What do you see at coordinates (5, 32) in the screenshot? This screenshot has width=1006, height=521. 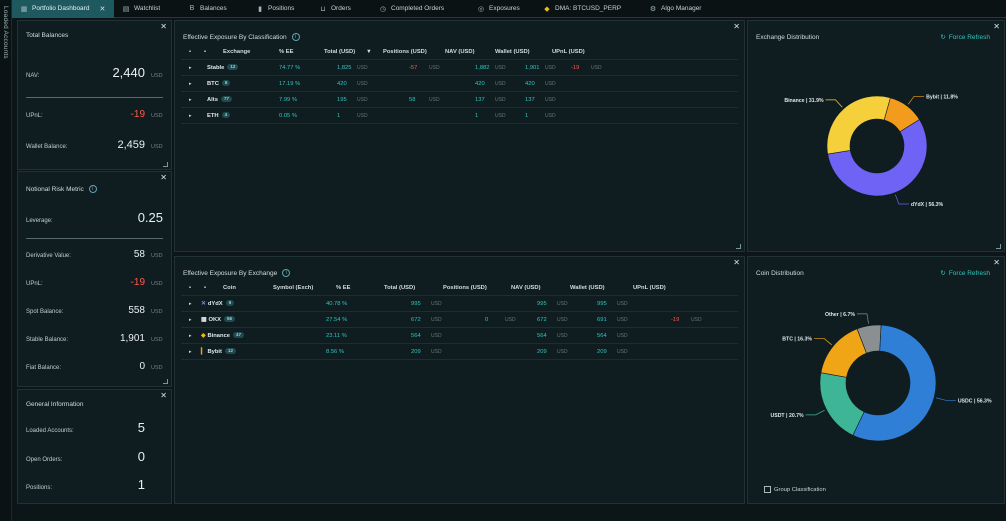 I see `loaded-accounts-label: Loaded Accounts` at bounding box center [5, 32].